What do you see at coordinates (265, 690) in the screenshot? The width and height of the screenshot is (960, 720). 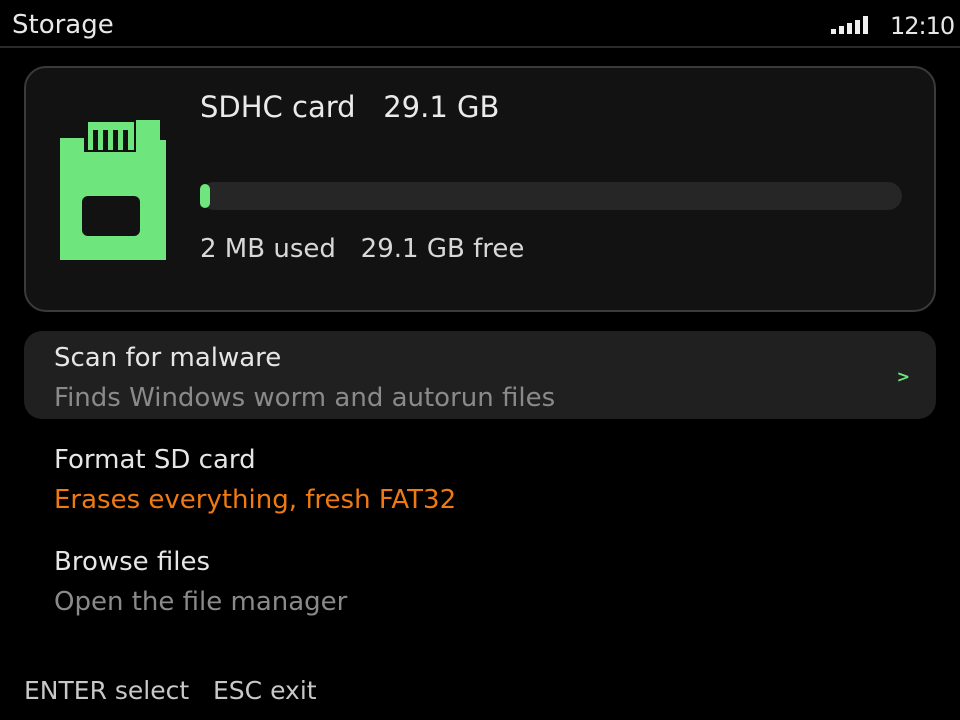 I see `esc-hint: ESC exit` at bounding box center [265, 690].